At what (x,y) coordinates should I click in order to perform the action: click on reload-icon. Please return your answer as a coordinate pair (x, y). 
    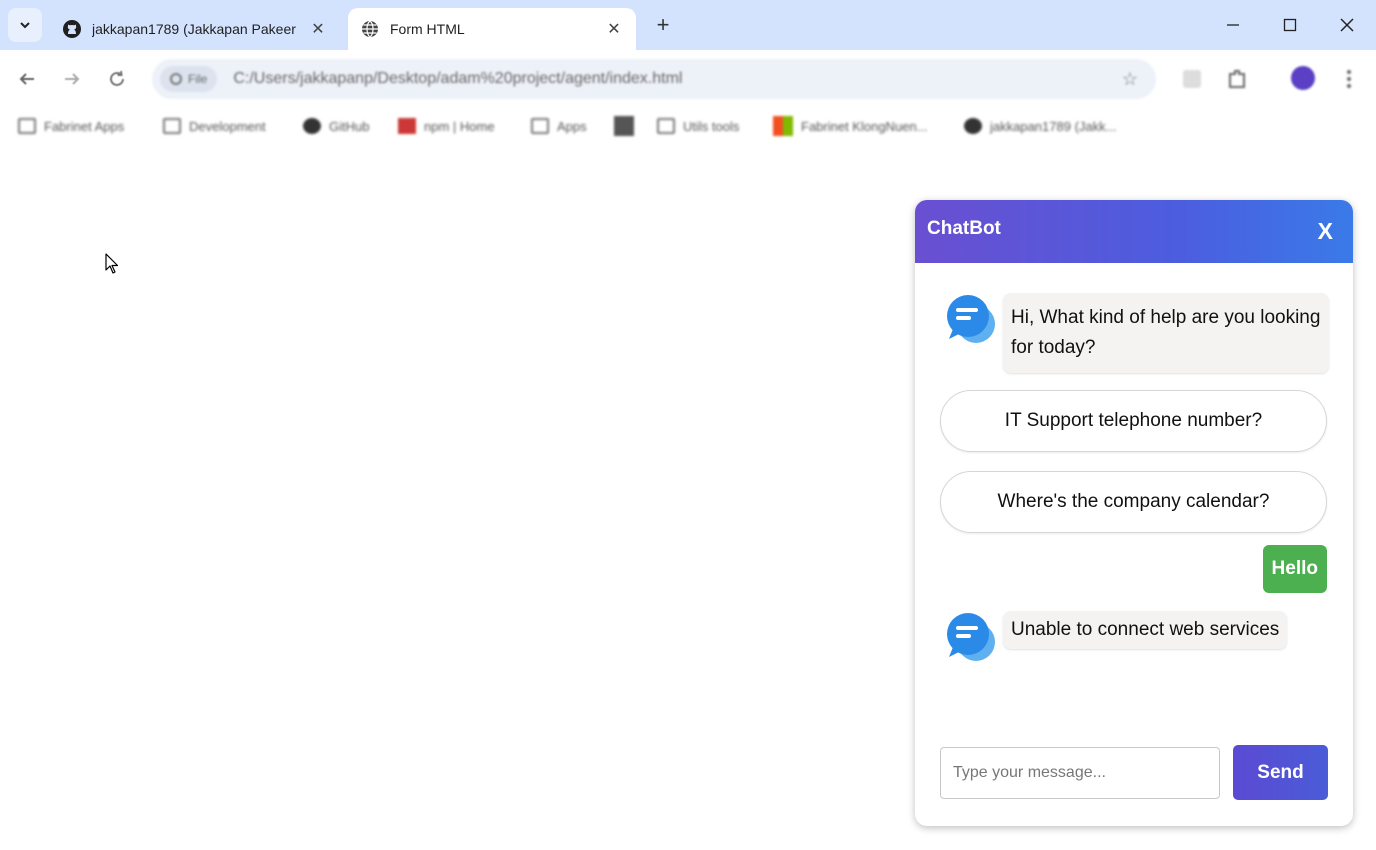
    Looking at the image, I should click on (117, 78).